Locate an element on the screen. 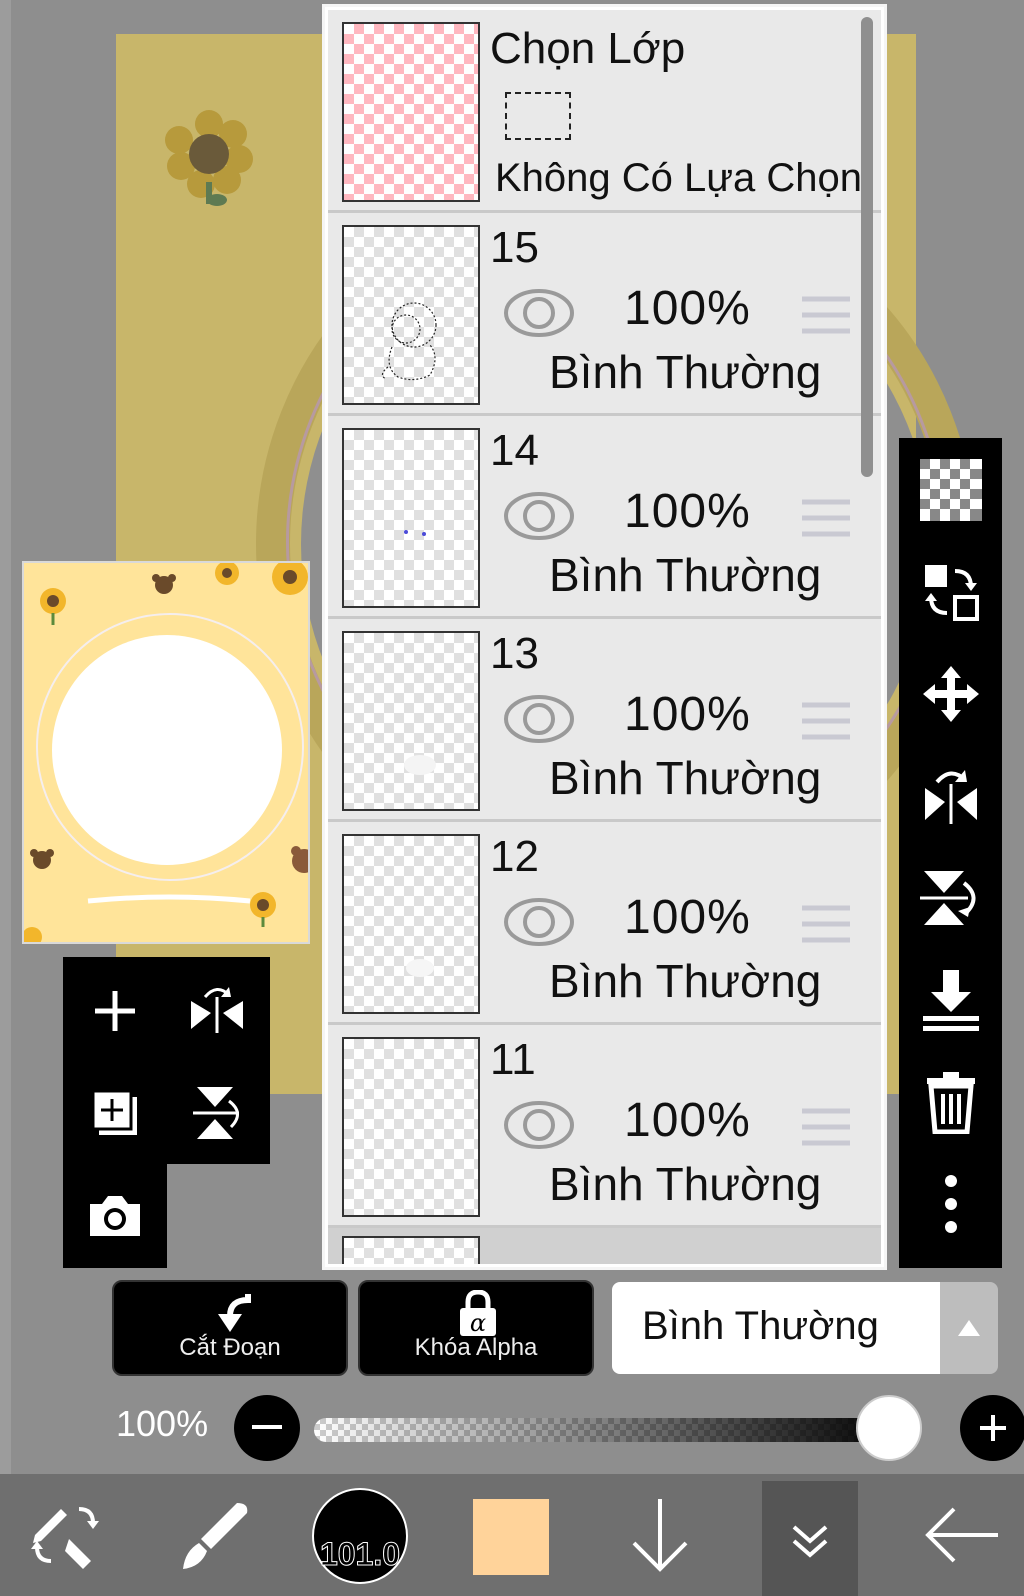 This screenshot has width=1024, height=1596. layer-down-button is located at coordinates (660, 1535).